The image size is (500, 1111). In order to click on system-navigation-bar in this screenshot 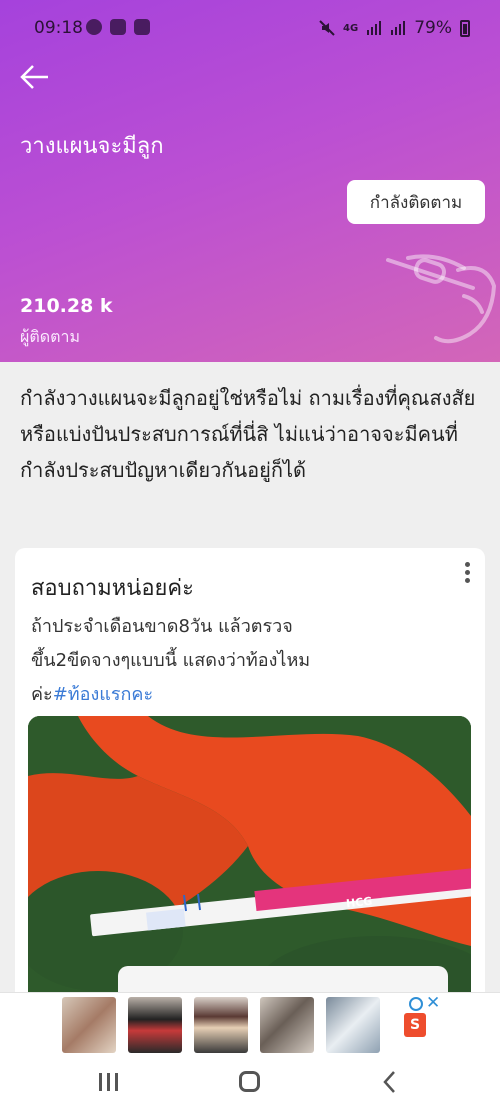, I will do `click(250, 1085)`.